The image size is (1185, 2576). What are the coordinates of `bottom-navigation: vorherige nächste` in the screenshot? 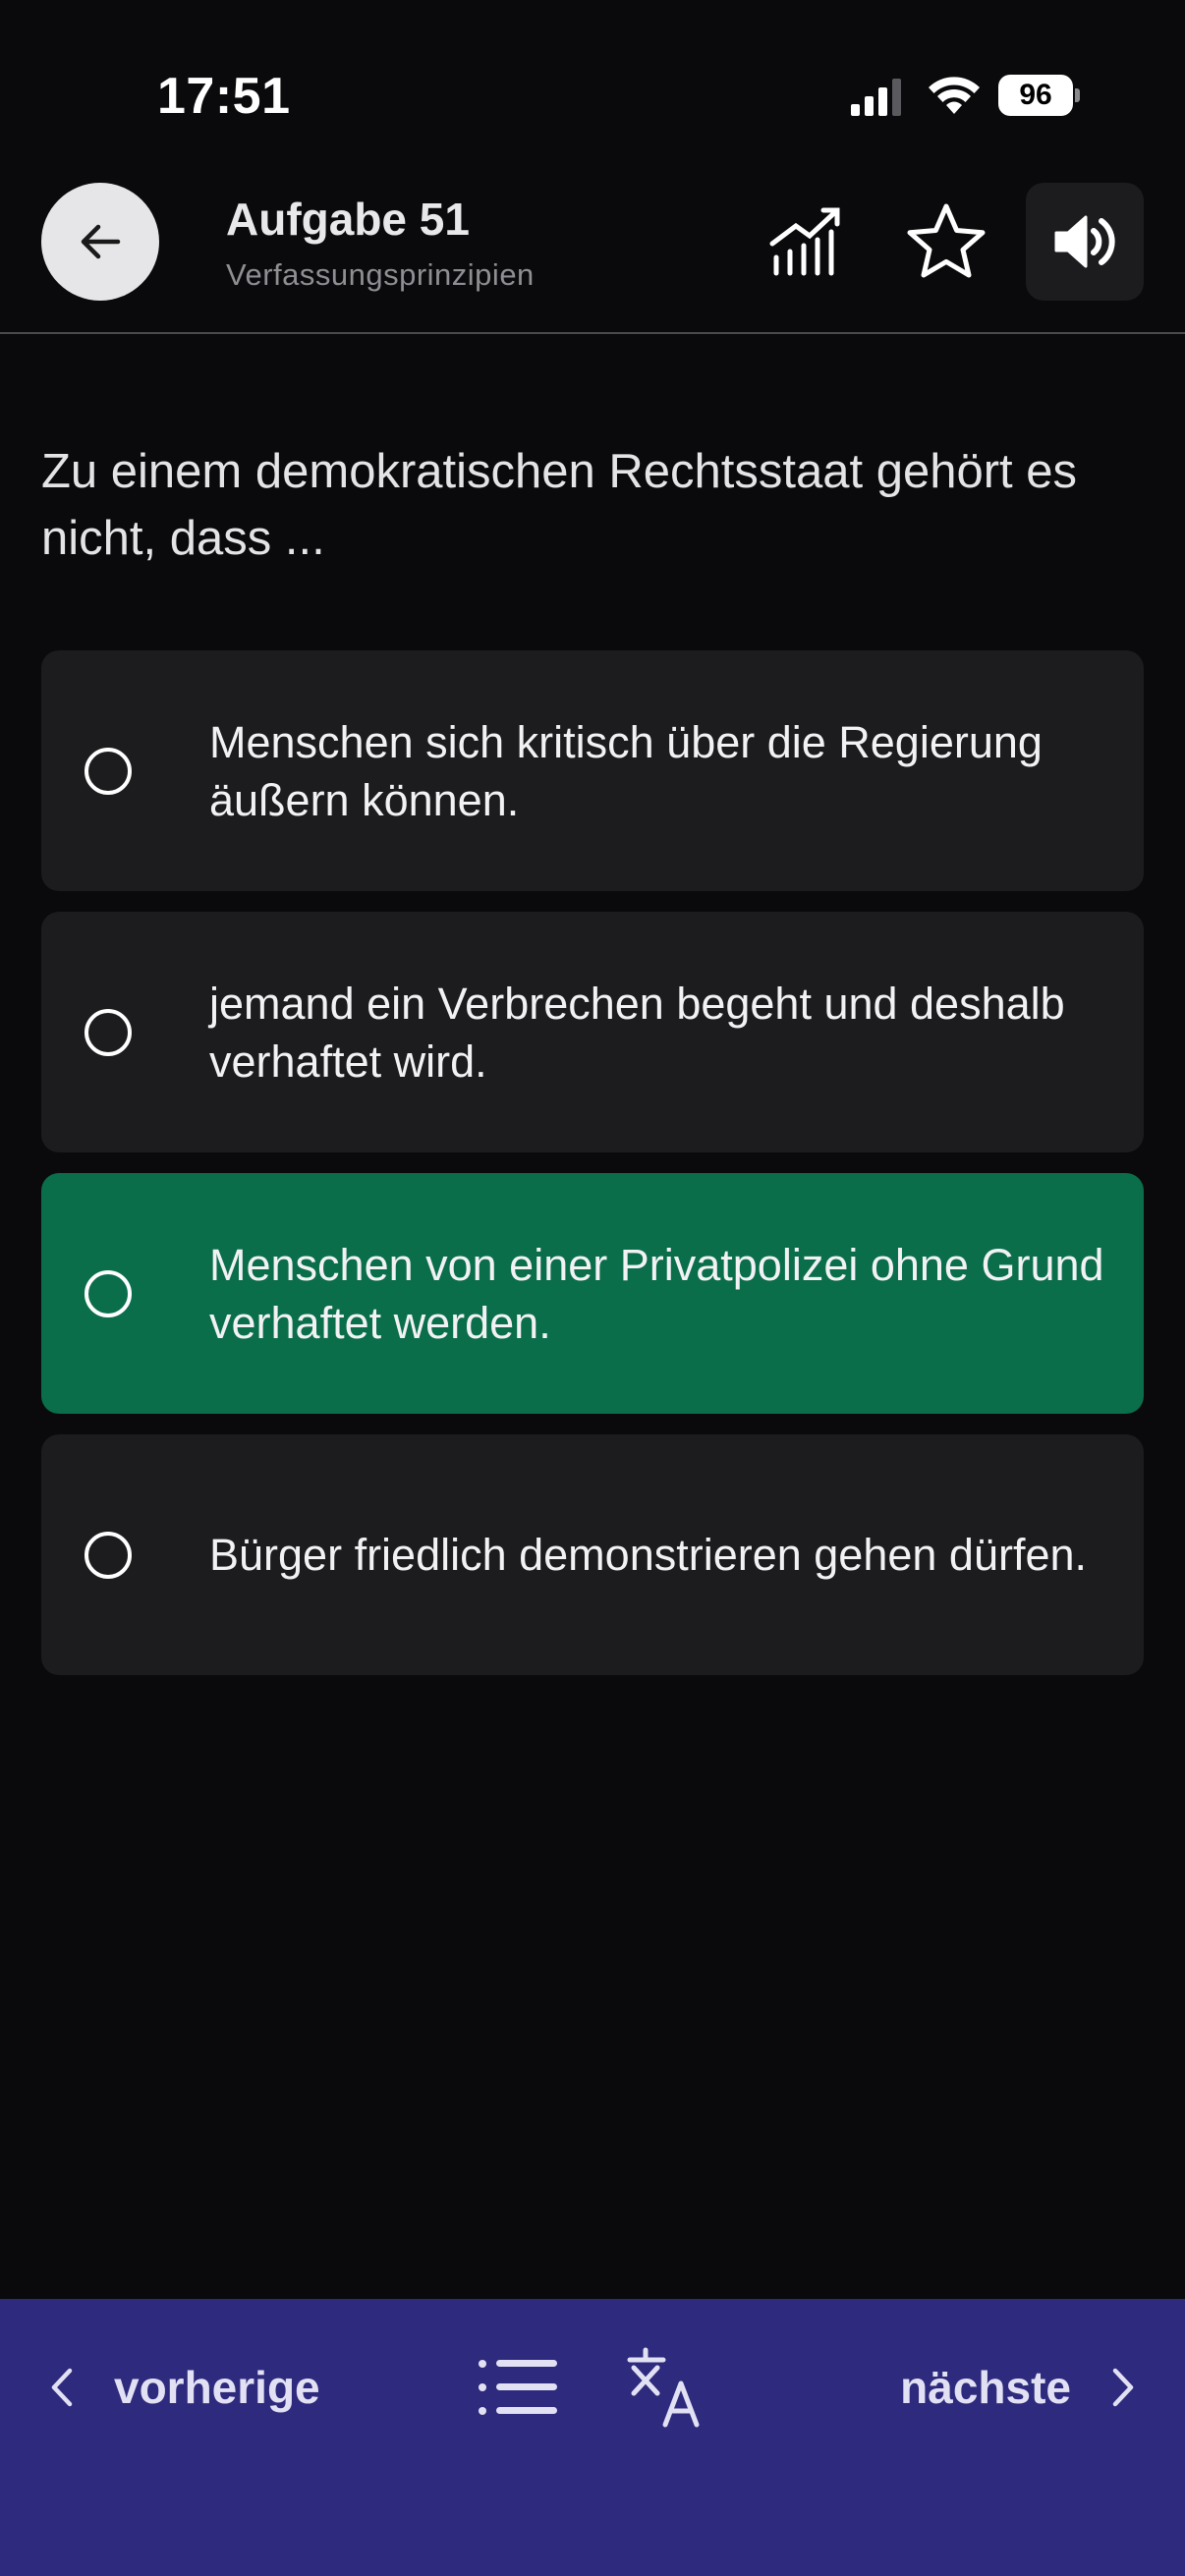 It's located at (592, 2437).